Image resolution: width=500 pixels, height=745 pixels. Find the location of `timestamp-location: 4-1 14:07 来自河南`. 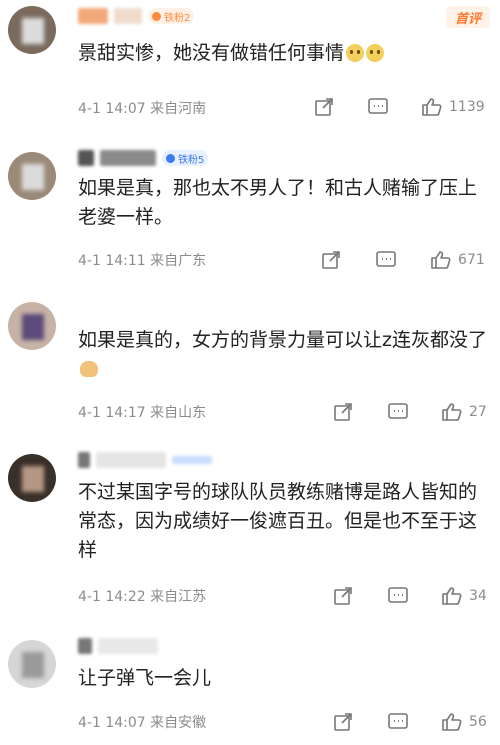

timestamp-location: 4-1 14:07 来自河南 is located at coordinates (142, 109).